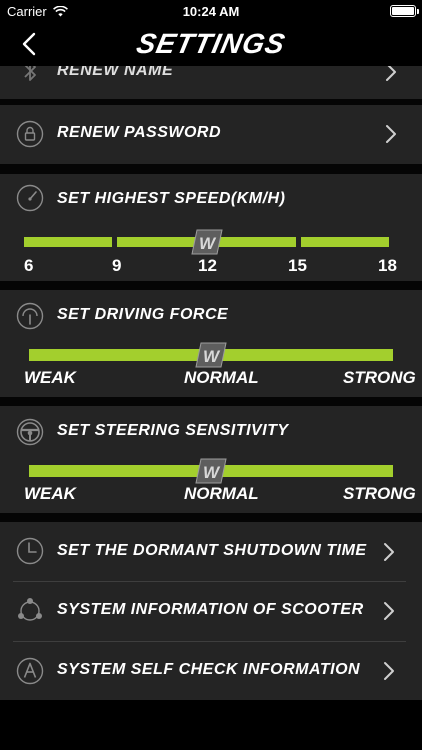 The width and height of the screenshot is (422, 750). I want to click on bluetooth-icon, so click(30, 73).